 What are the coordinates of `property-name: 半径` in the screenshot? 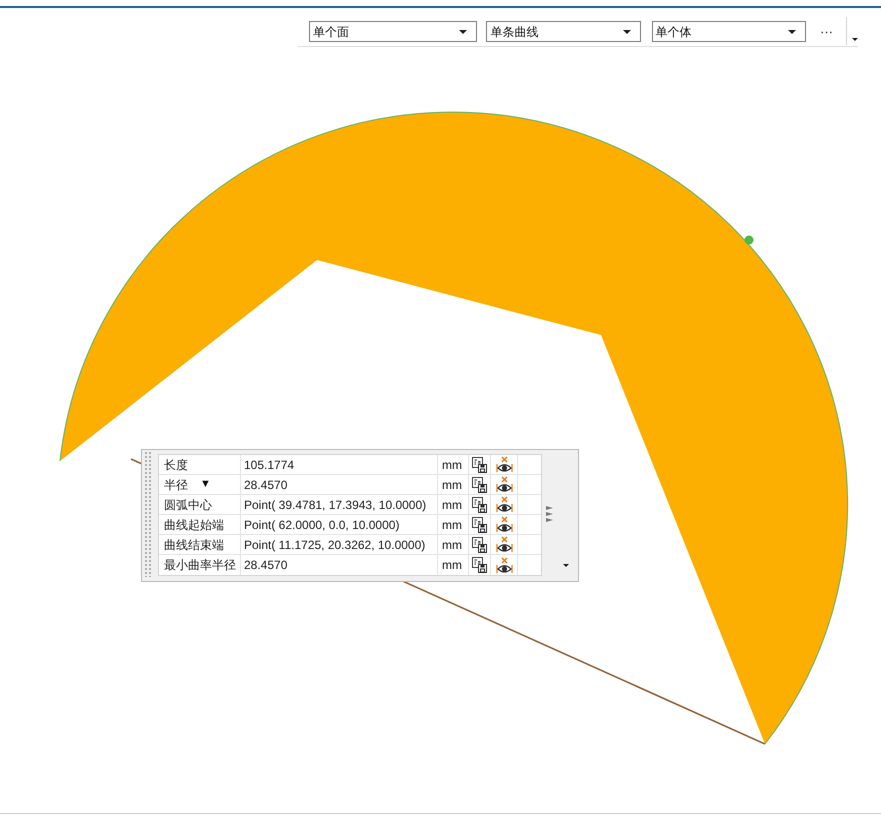 It's located at (176, 485).